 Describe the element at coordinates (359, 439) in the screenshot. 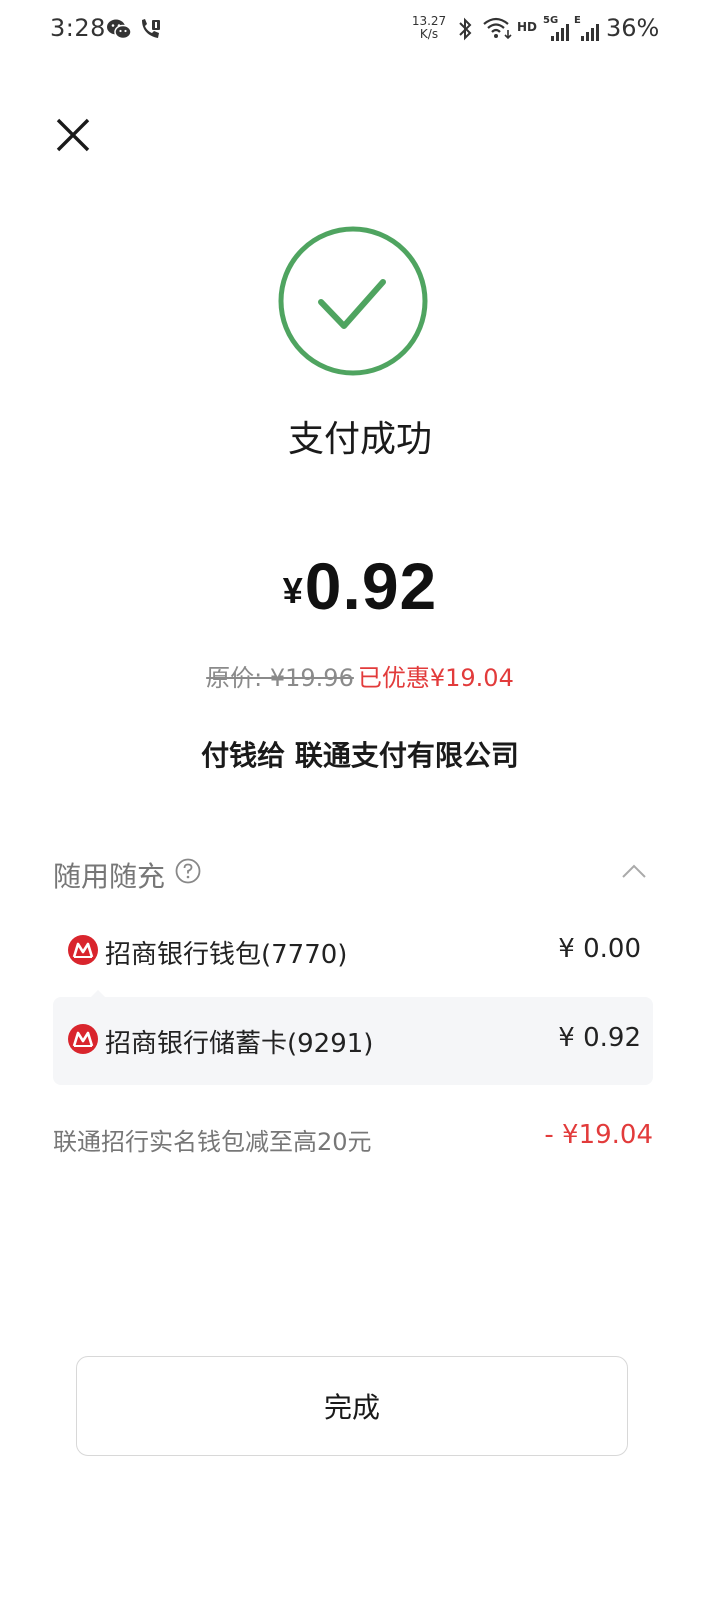

I see `success-title: 支付成功` at that location.